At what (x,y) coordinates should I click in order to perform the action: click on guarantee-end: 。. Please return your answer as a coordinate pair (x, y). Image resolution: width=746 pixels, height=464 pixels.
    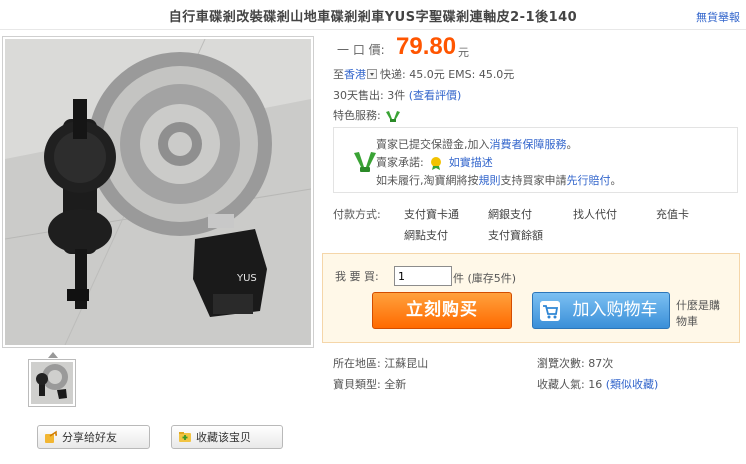
    Looking at the image, I should click on (616, 180).